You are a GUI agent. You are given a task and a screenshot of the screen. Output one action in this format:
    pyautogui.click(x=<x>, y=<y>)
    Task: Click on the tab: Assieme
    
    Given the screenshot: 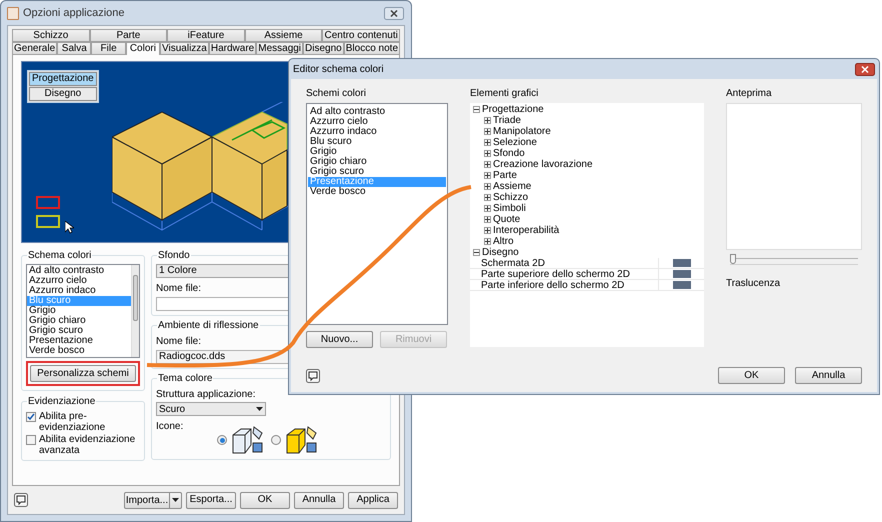 What is the action you would take?
    pyautogui.click(x=283, y=35)
    